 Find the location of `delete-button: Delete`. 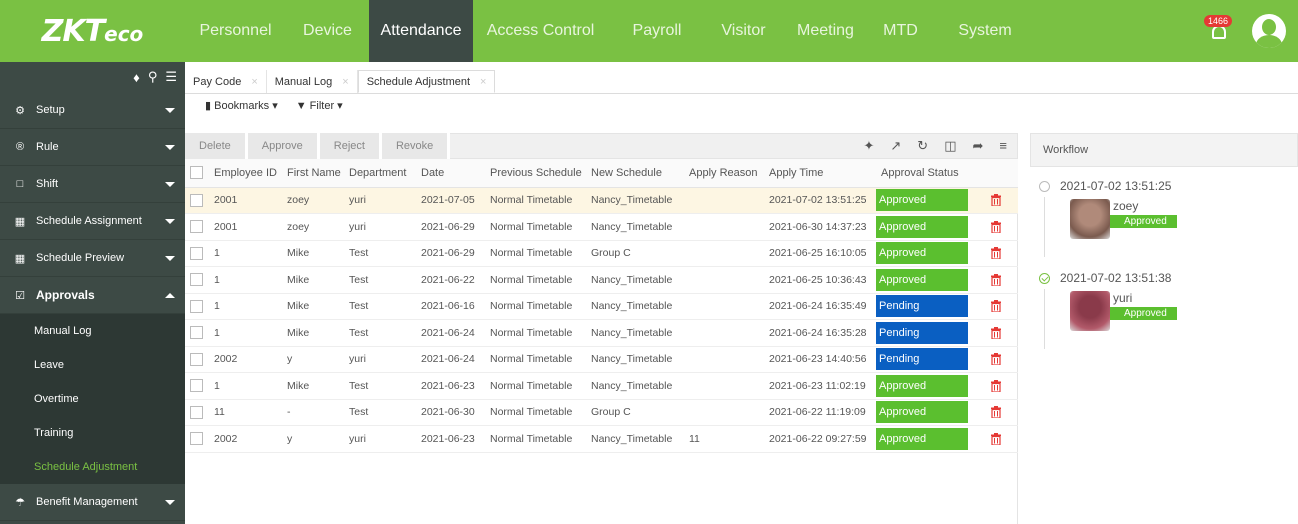

delete-button: Delete is located at coordinates (216, 146).